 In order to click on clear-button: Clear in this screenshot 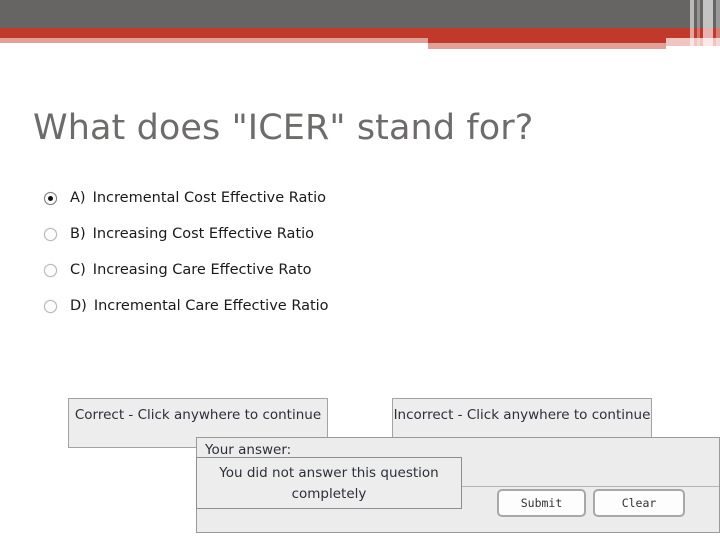, I will do `click(639, 503)`.